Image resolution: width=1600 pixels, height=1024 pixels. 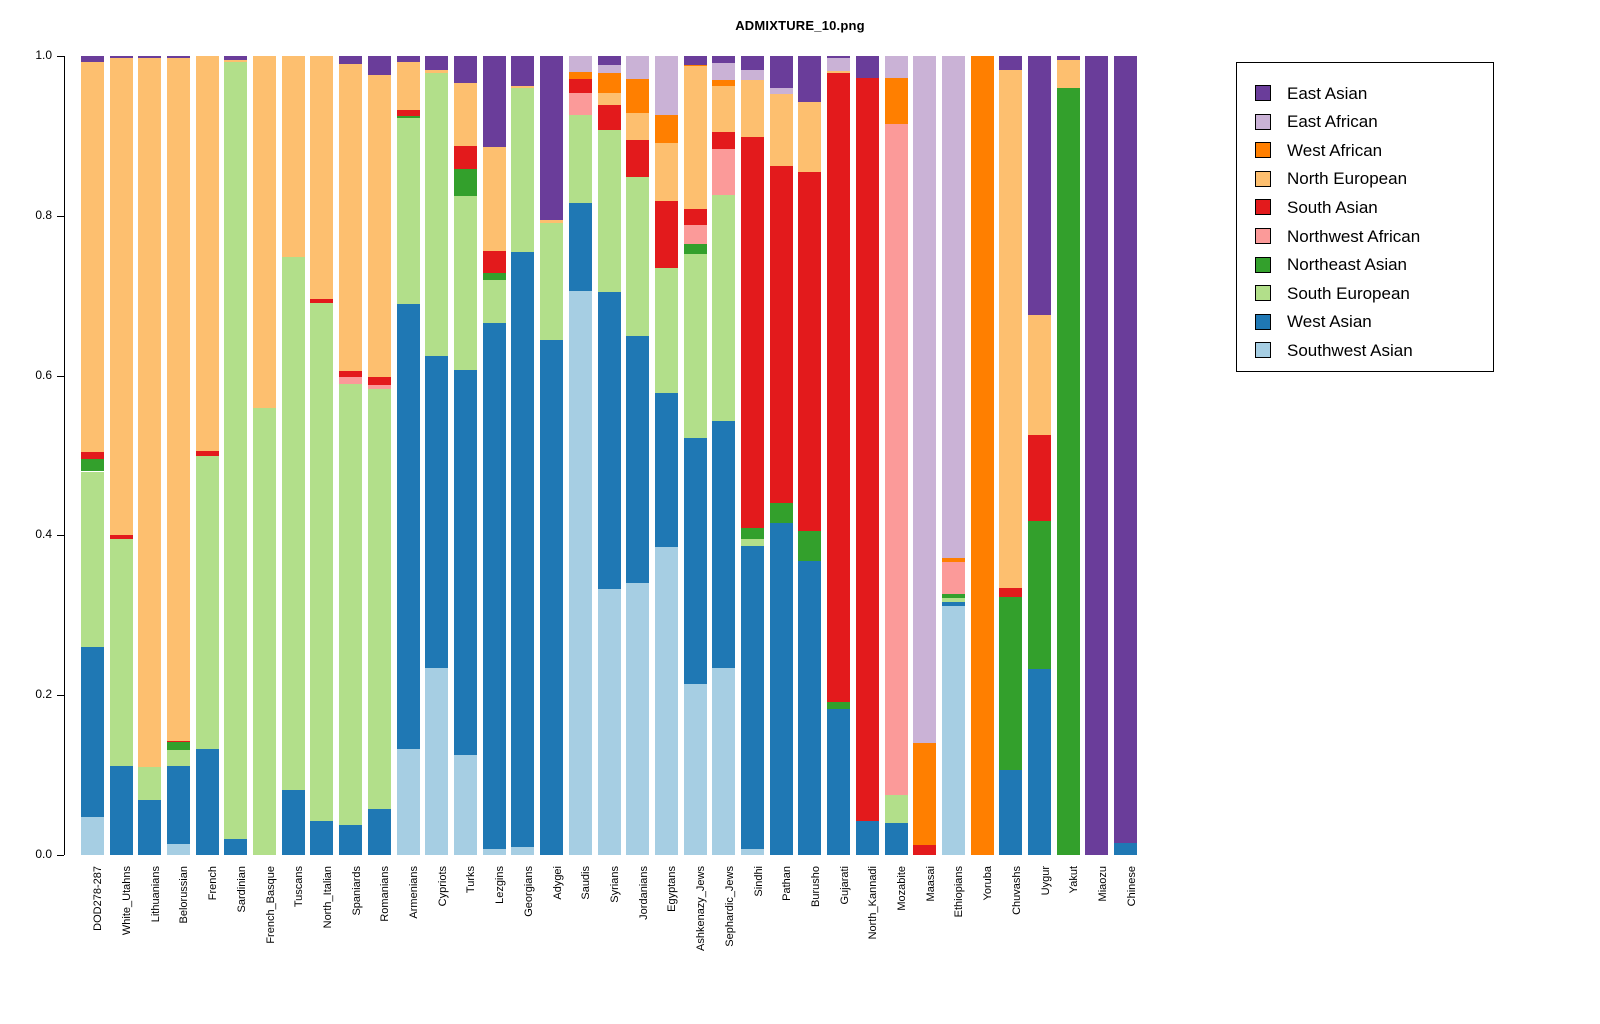 What do you see at coordinates (241, 889) in the screenshot?
I see `x-axis-label: Sardinian` at bounding box center [241, 889].